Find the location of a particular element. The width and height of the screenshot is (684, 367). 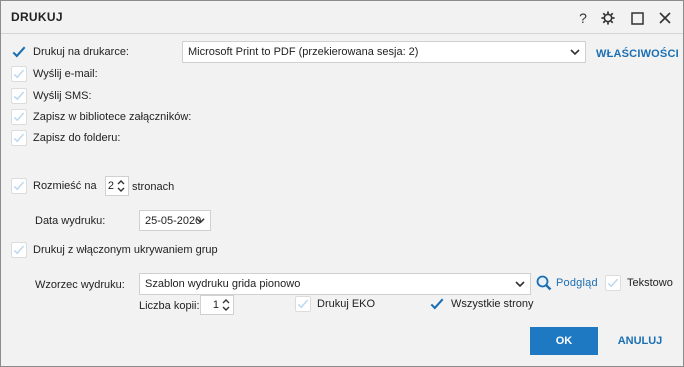

distribute-pages-checkbox is located at coordinates (19, 186).